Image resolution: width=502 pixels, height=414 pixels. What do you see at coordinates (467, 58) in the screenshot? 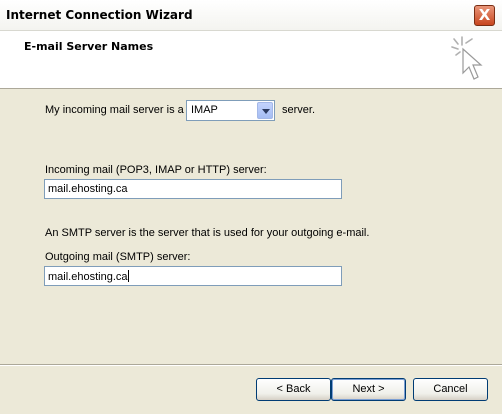
I see `wizard-sparkle-cursor-icon` at bounding box center [467, 58].